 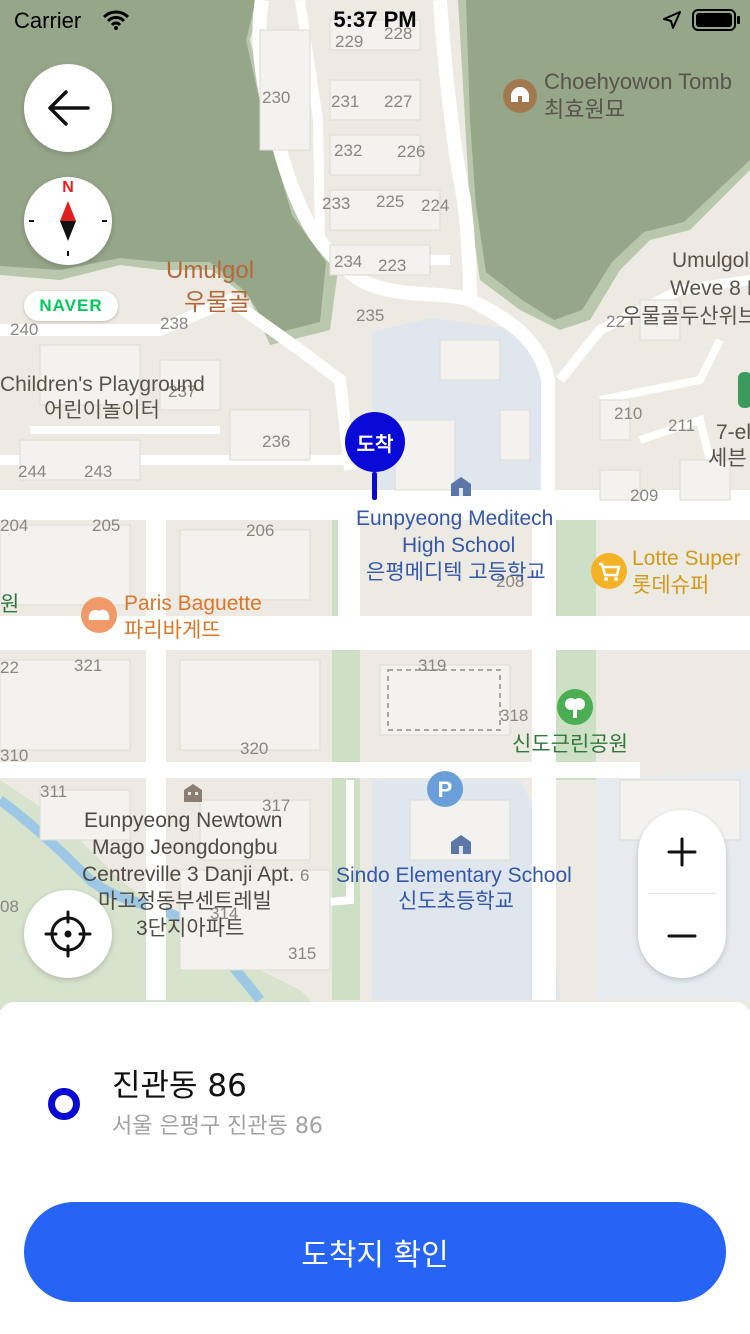 I want to click on block-number: 230, so click(x=276, y=97).